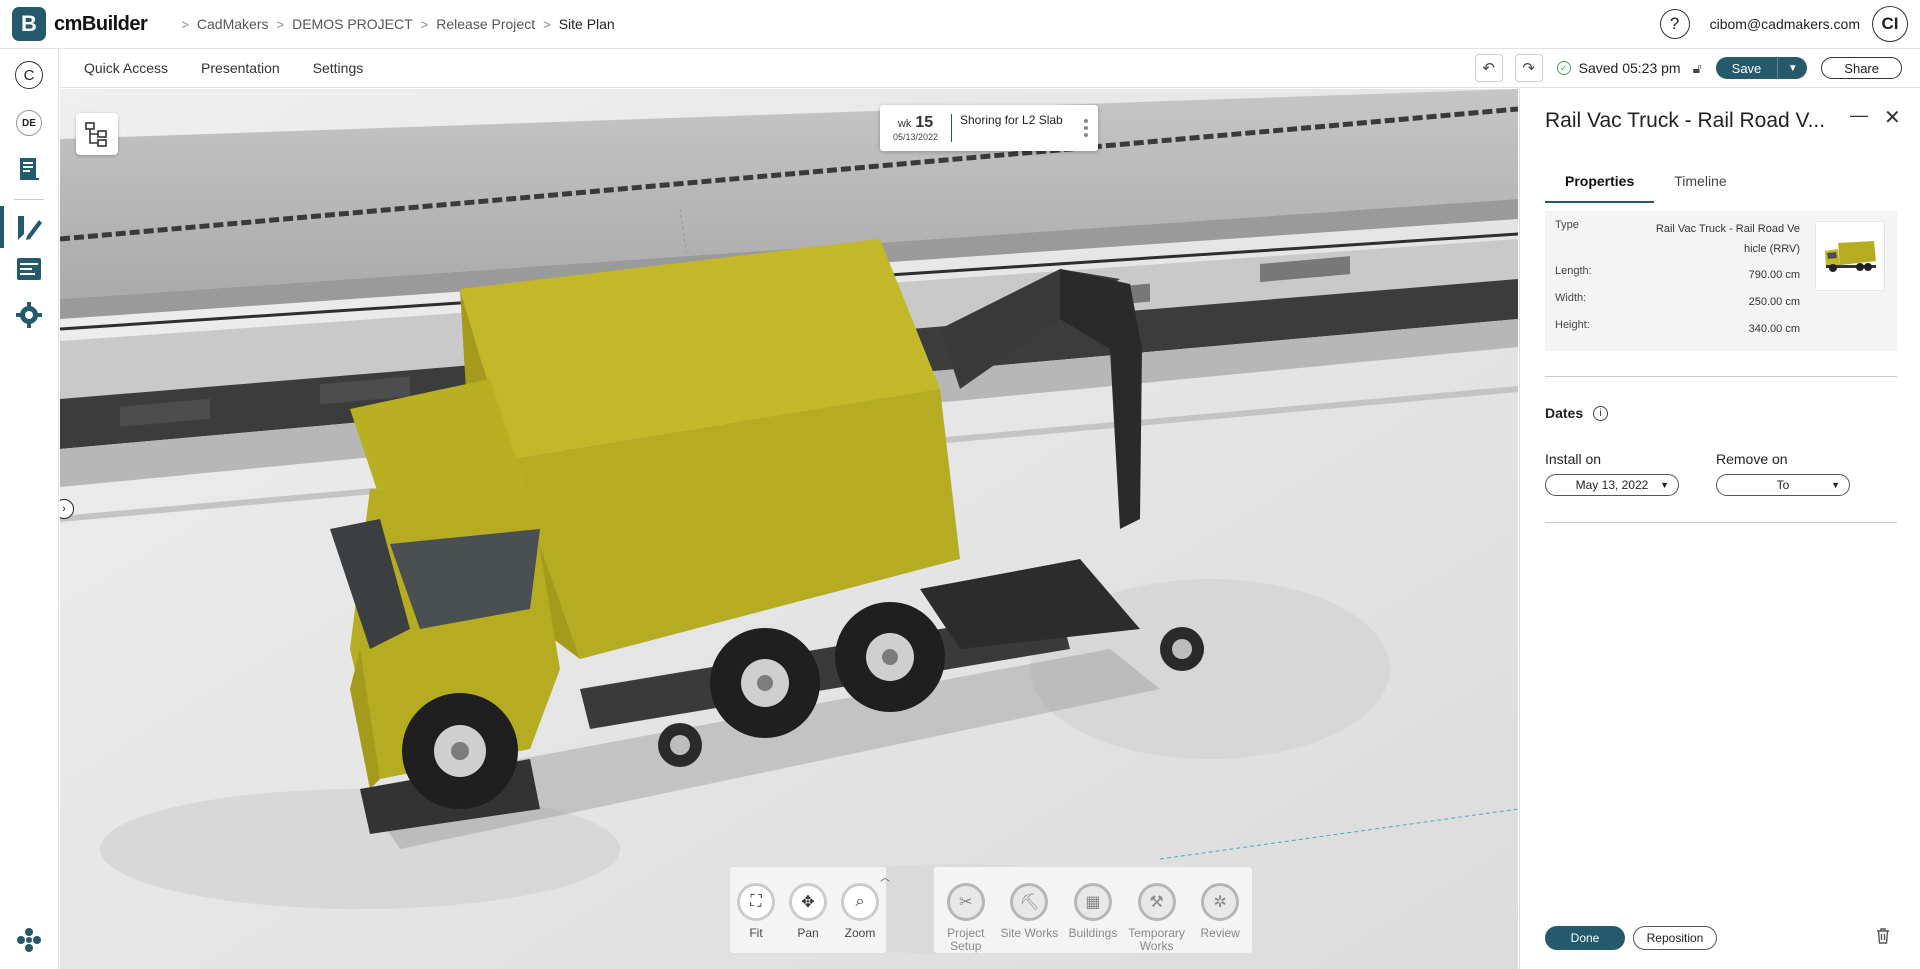  Describe the element at coordinates (965, 902) in the screenshot. I see `tools-icon: ✂` at that location.